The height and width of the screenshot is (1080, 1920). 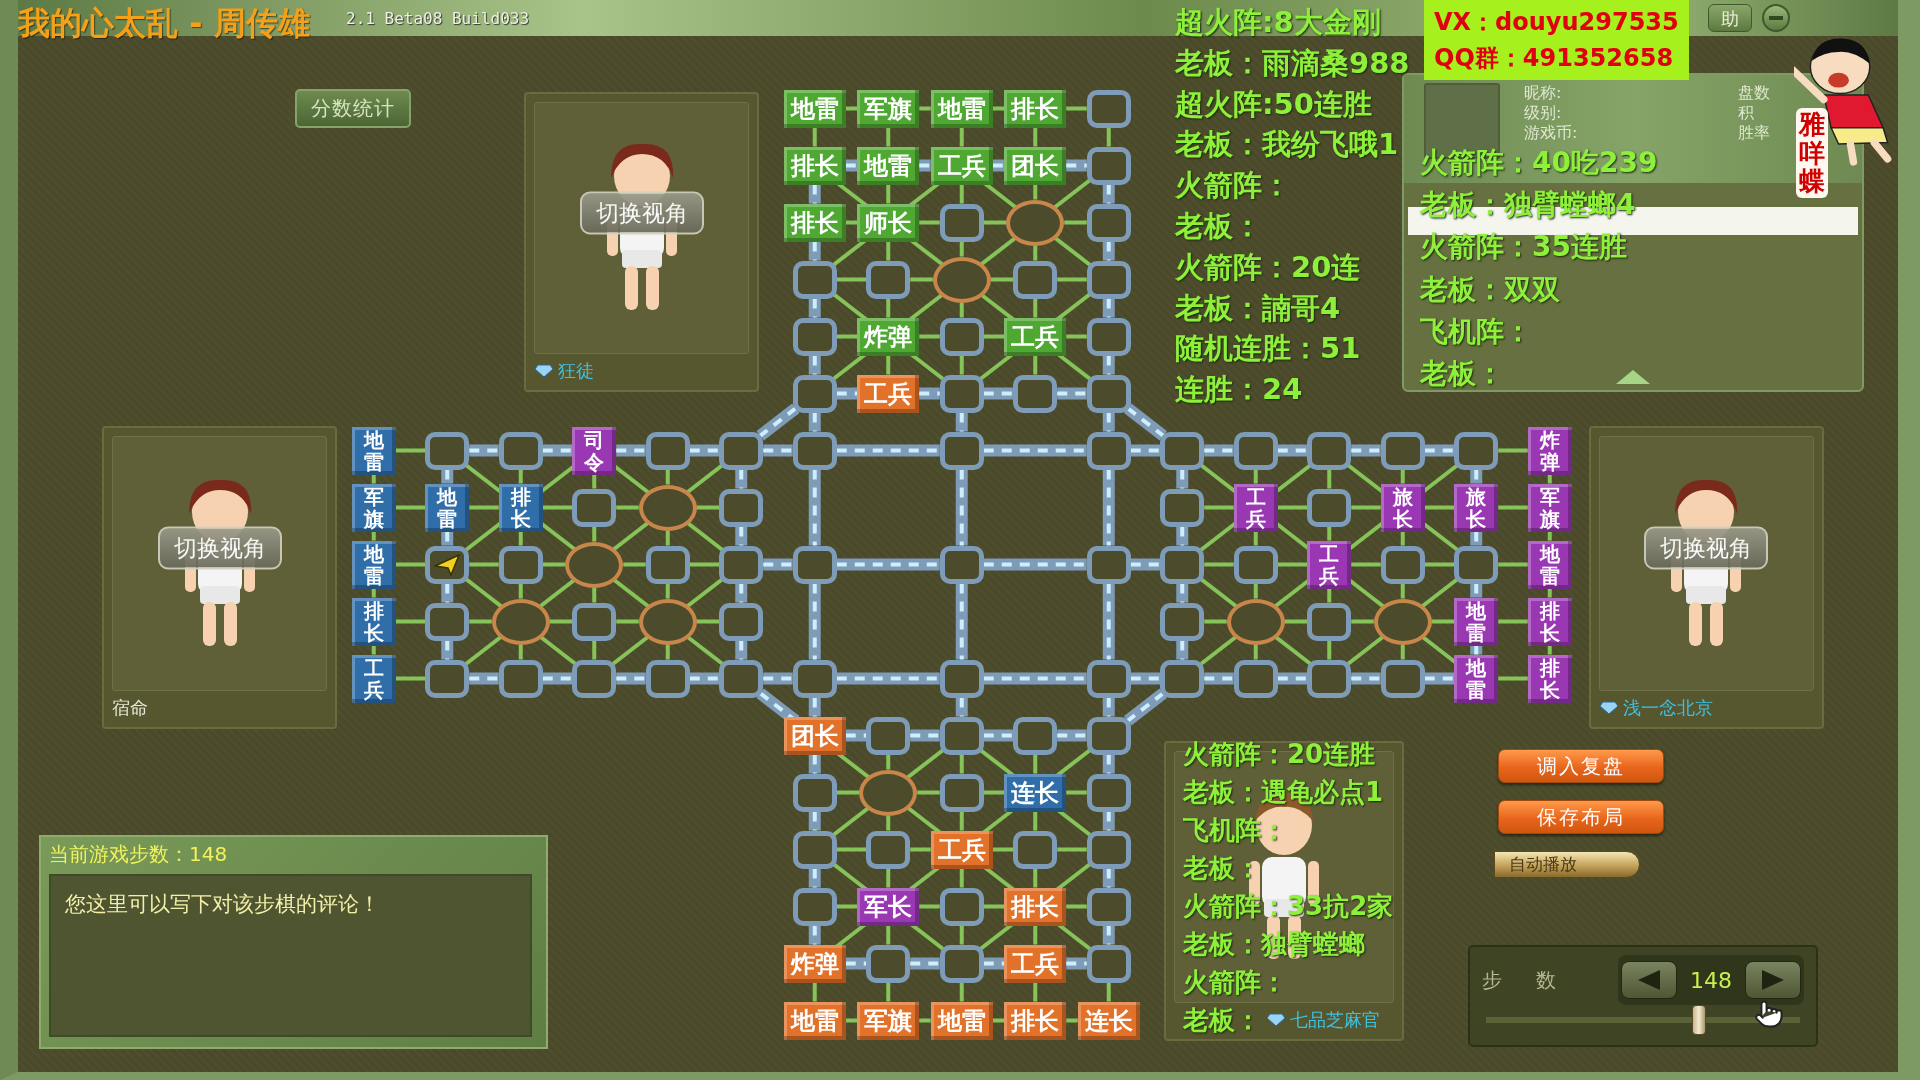 I want to click on note-text: 老板：独臂螳螂, so click(x=1274, y=944).